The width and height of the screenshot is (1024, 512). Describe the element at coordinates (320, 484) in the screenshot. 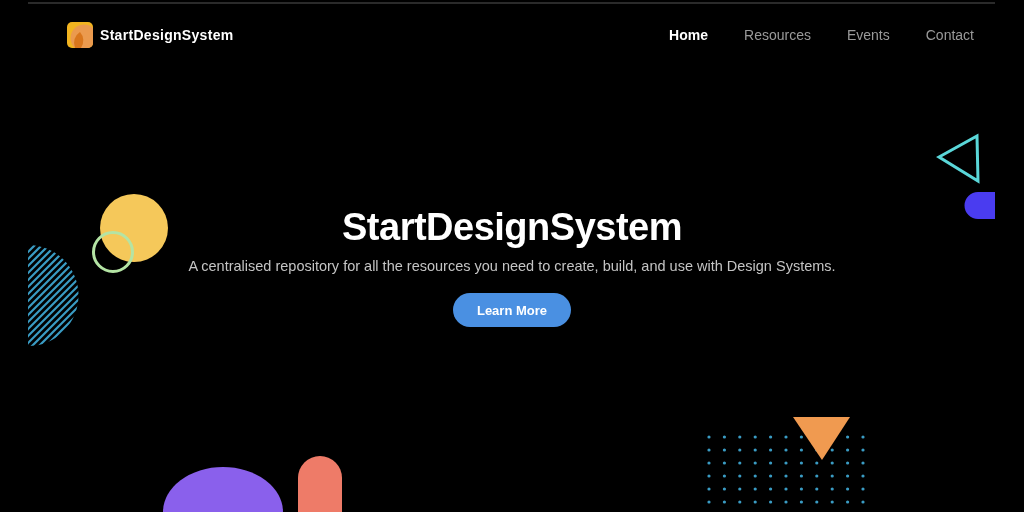

I see `arch-shape` at that location.